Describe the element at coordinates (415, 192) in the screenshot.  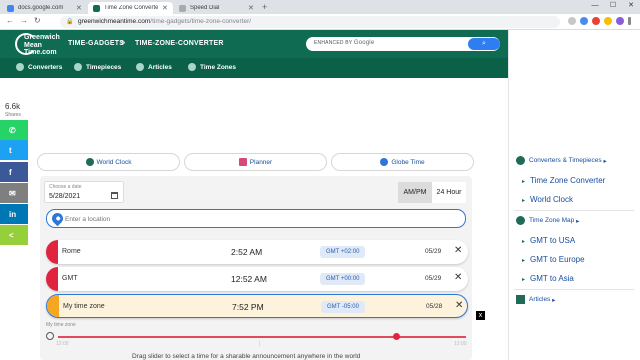
I see `ampm-toggle: AM/PM` at that location.